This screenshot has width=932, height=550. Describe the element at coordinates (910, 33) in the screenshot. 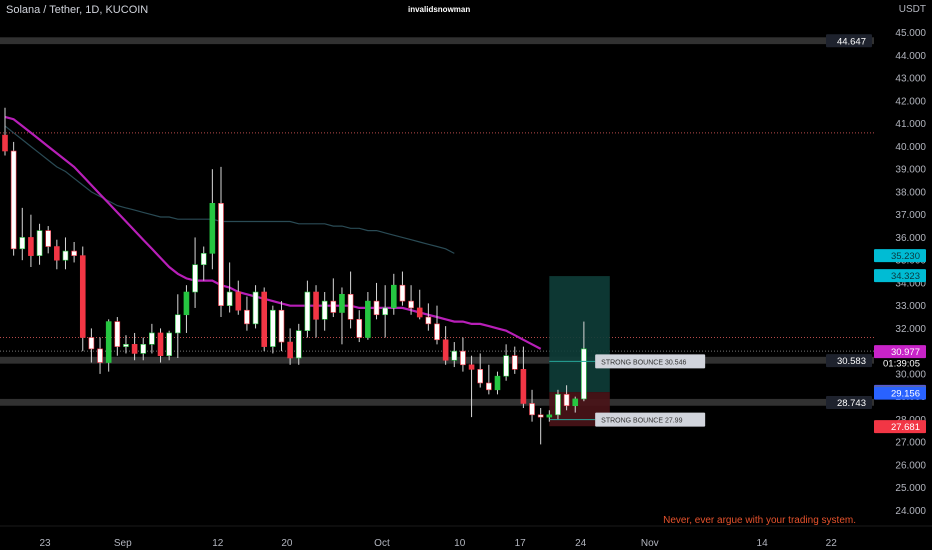

I see `price-tick-label: 45.000` at that location.